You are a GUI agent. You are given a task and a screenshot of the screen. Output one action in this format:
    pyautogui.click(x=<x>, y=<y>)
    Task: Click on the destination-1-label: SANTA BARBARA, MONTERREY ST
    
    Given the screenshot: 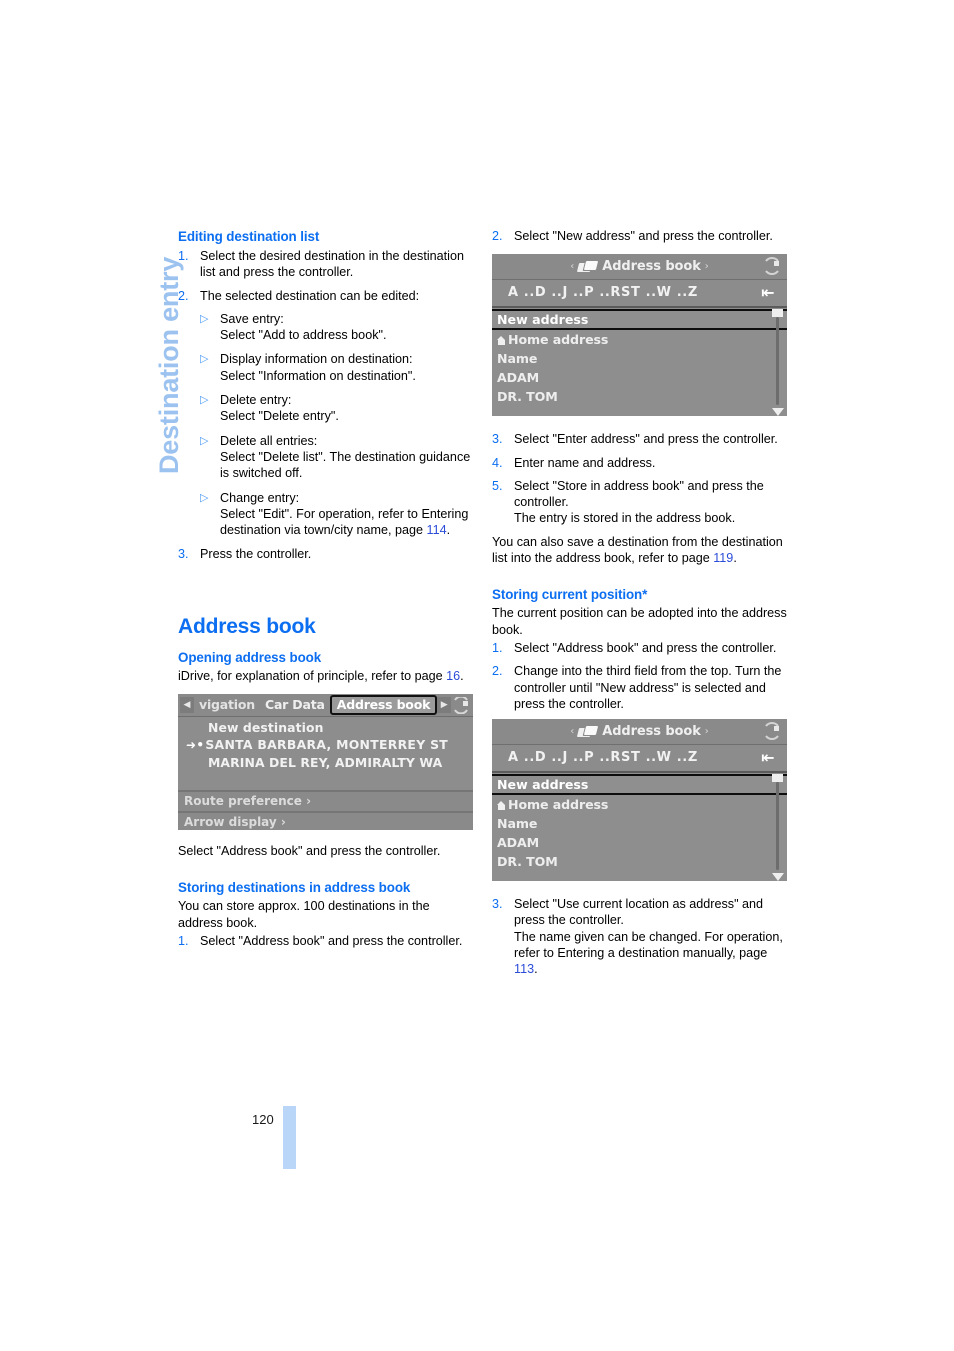 What is the action you would take?
    pyautogui.click(x=327, y=745)
    